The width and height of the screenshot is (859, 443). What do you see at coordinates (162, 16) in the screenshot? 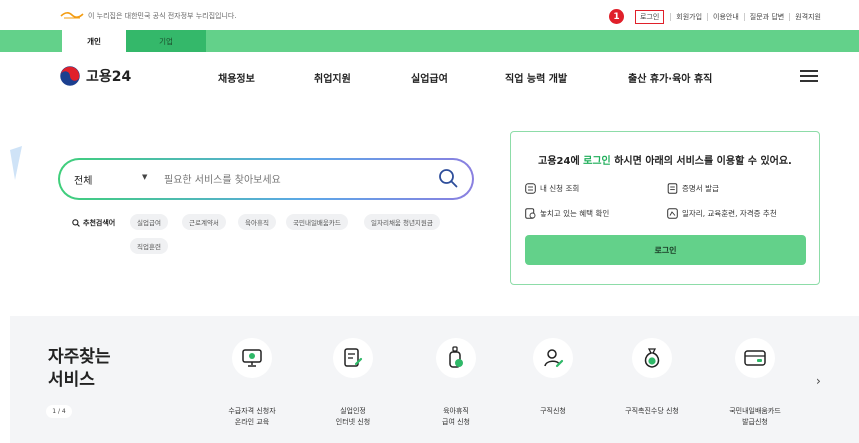
I see `gov-notice: 이 누리집은 대한민국 공식 전자정부 누리집입니다.` at bounding box center [162, 16].